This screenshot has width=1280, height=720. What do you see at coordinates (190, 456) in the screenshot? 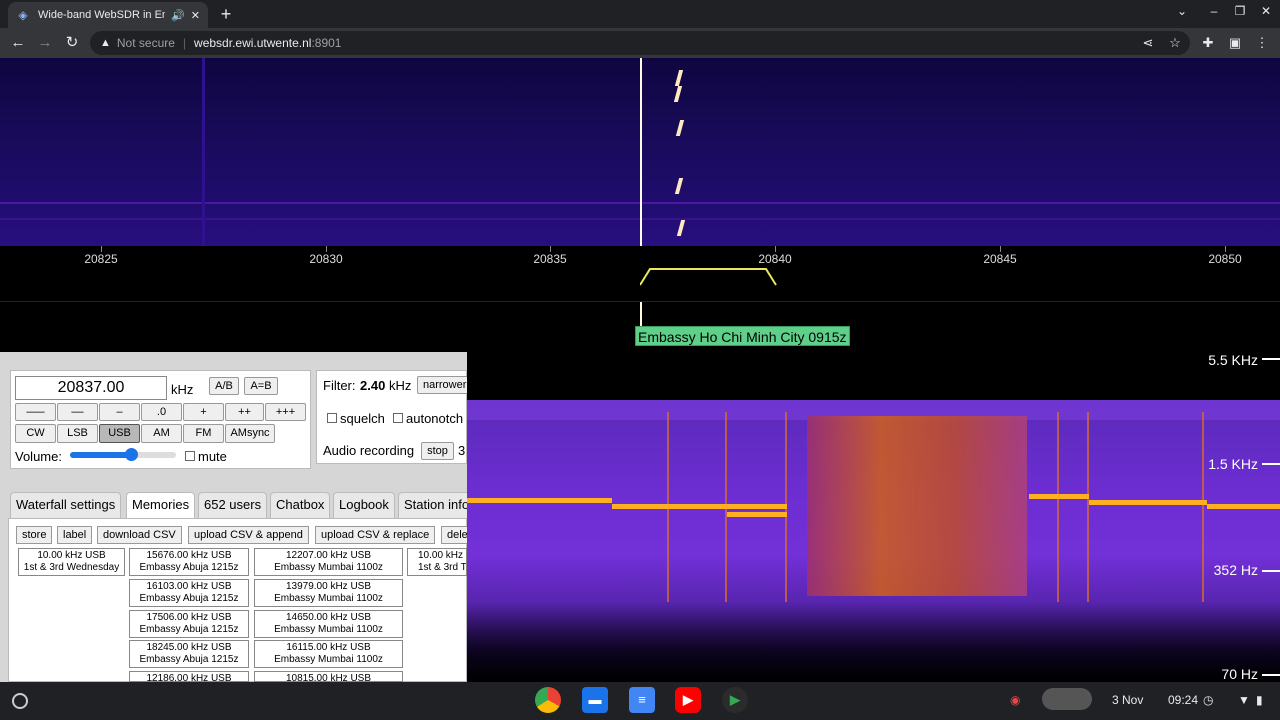
I see `mute-checkbox` at bounding box center [190, 456].